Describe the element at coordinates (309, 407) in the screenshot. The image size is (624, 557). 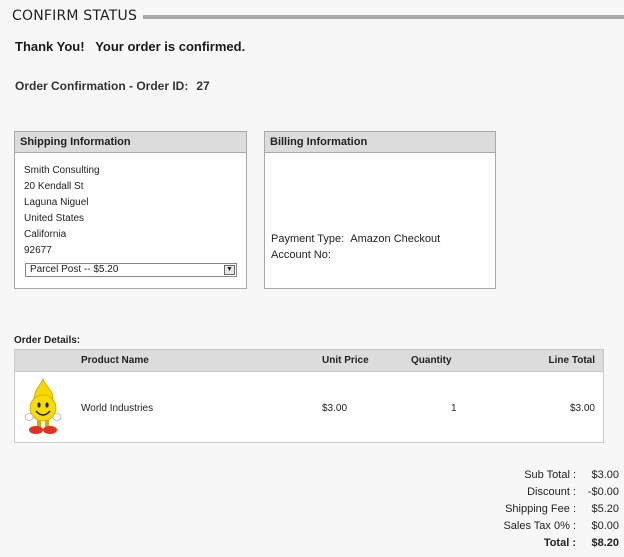
I see `table-row: World Industries $3.00 1 $3.00` at that location.